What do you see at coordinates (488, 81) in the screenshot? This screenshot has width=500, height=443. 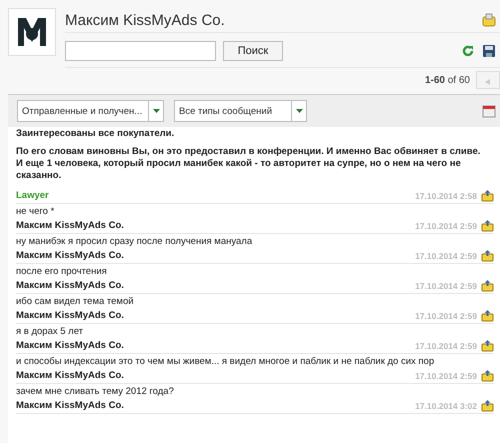 I see `left-arrow-icon` at bounding box center [488, 81].